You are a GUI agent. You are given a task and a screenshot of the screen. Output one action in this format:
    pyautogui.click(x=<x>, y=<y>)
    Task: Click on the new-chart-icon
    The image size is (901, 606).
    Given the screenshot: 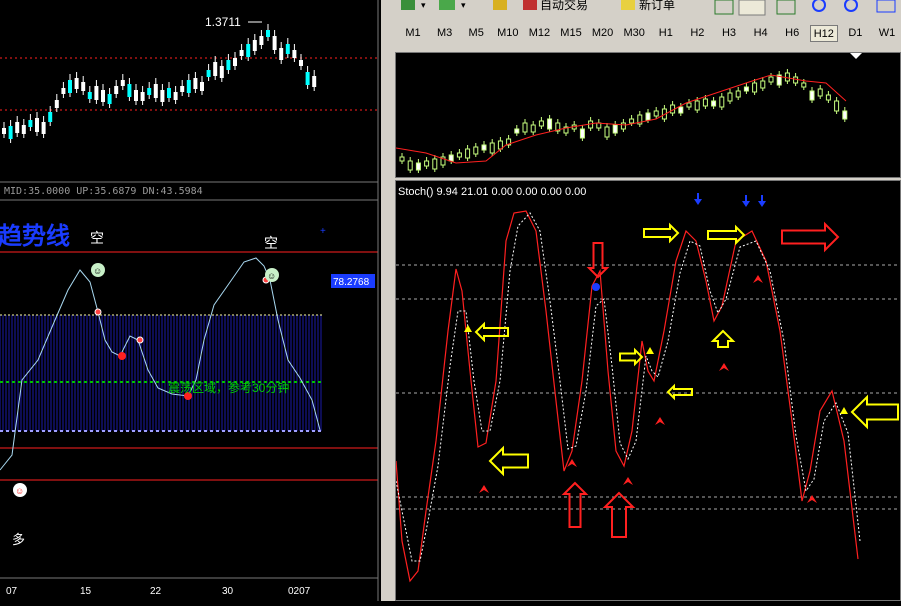 What is the action you would take?
    pyautogui.click(x=408, y=5)
    